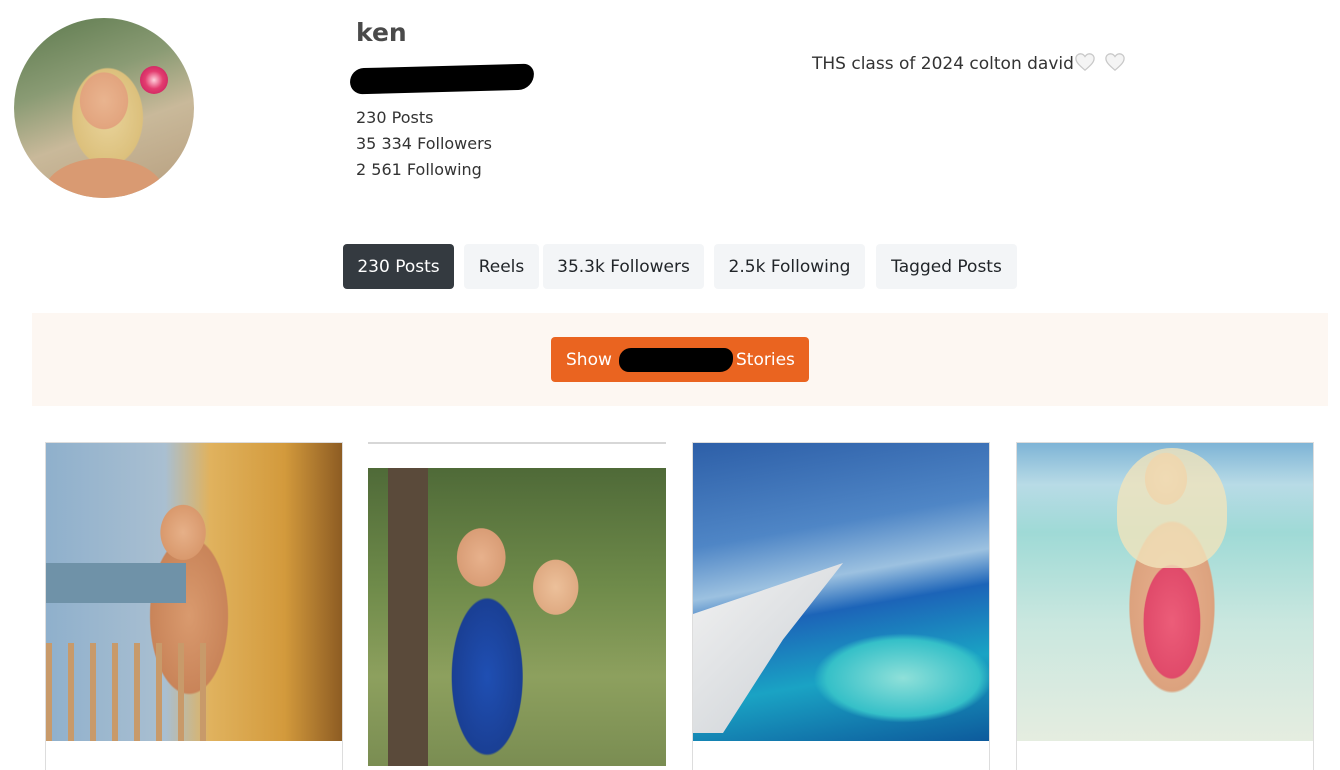 The width and height of the screenshot is (1340, 770). Describe the element at coordinates (104, 178) in the screenshot. I see `avatar-figure` at that location.